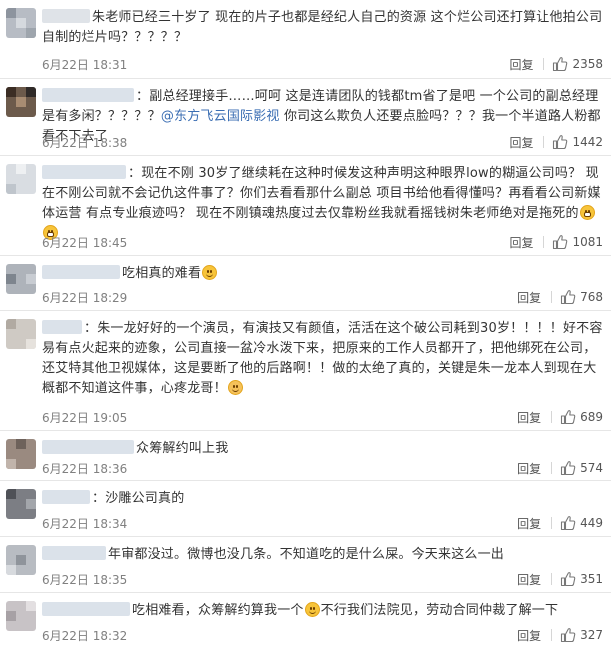 Image resolution: width=611 pixels, height=660 pixels. I want to click on comment-text: 年审都没过。微博也没几条。不知道吃的是什么屎。今天来这么一出, so click(322, 555).